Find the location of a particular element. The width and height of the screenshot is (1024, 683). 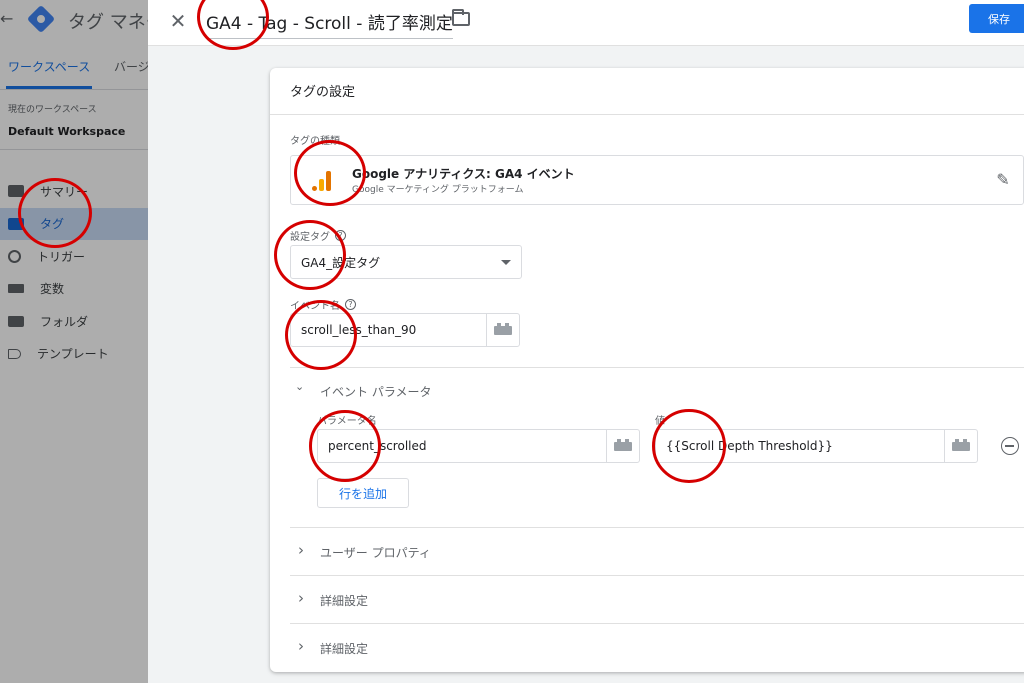

user-properties-toggle: ユーザー プロパティ is located at coordinates (375, 552).